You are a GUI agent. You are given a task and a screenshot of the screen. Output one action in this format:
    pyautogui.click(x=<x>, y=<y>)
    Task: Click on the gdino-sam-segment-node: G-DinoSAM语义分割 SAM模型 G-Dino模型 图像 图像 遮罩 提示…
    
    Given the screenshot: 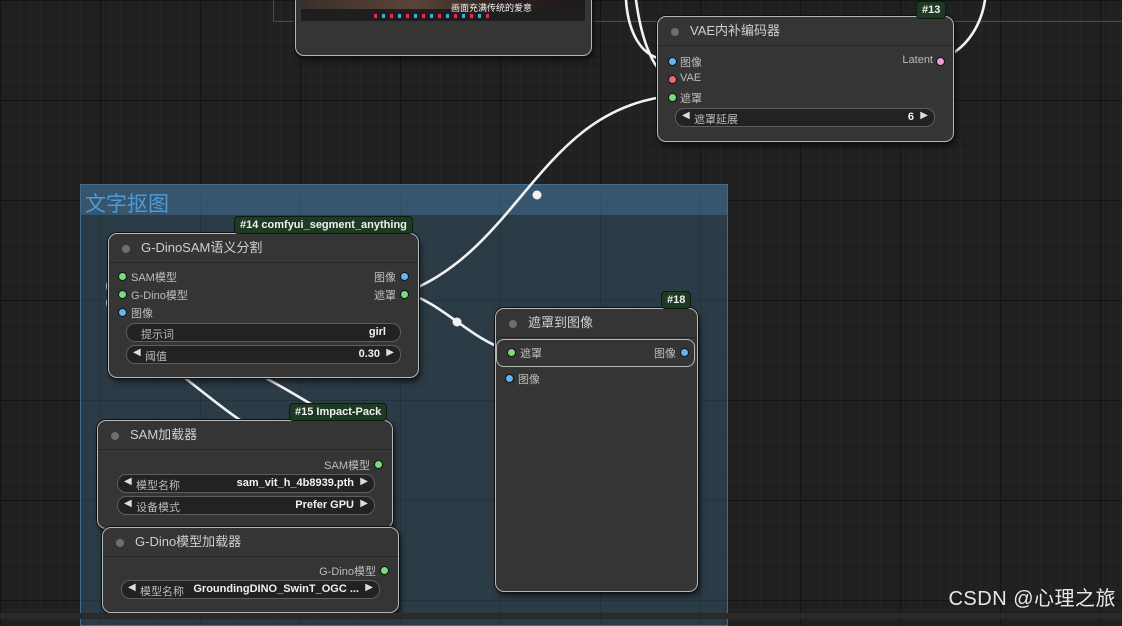 What is the action you would take?
    pyautogui.click(x=263, y=305)
    